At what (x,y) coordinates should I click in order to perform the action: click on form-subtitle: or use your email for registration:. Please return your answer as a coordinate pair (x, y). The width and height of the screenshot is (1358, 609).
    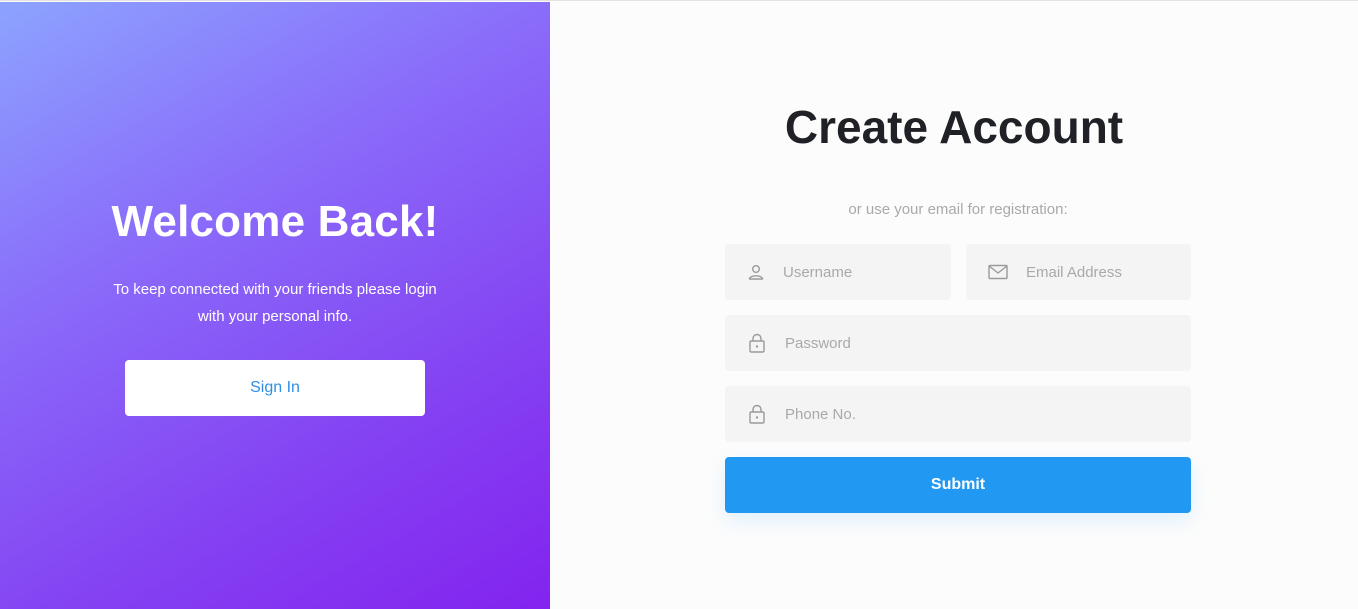
    Looking at the image, I should click on (958, 209).